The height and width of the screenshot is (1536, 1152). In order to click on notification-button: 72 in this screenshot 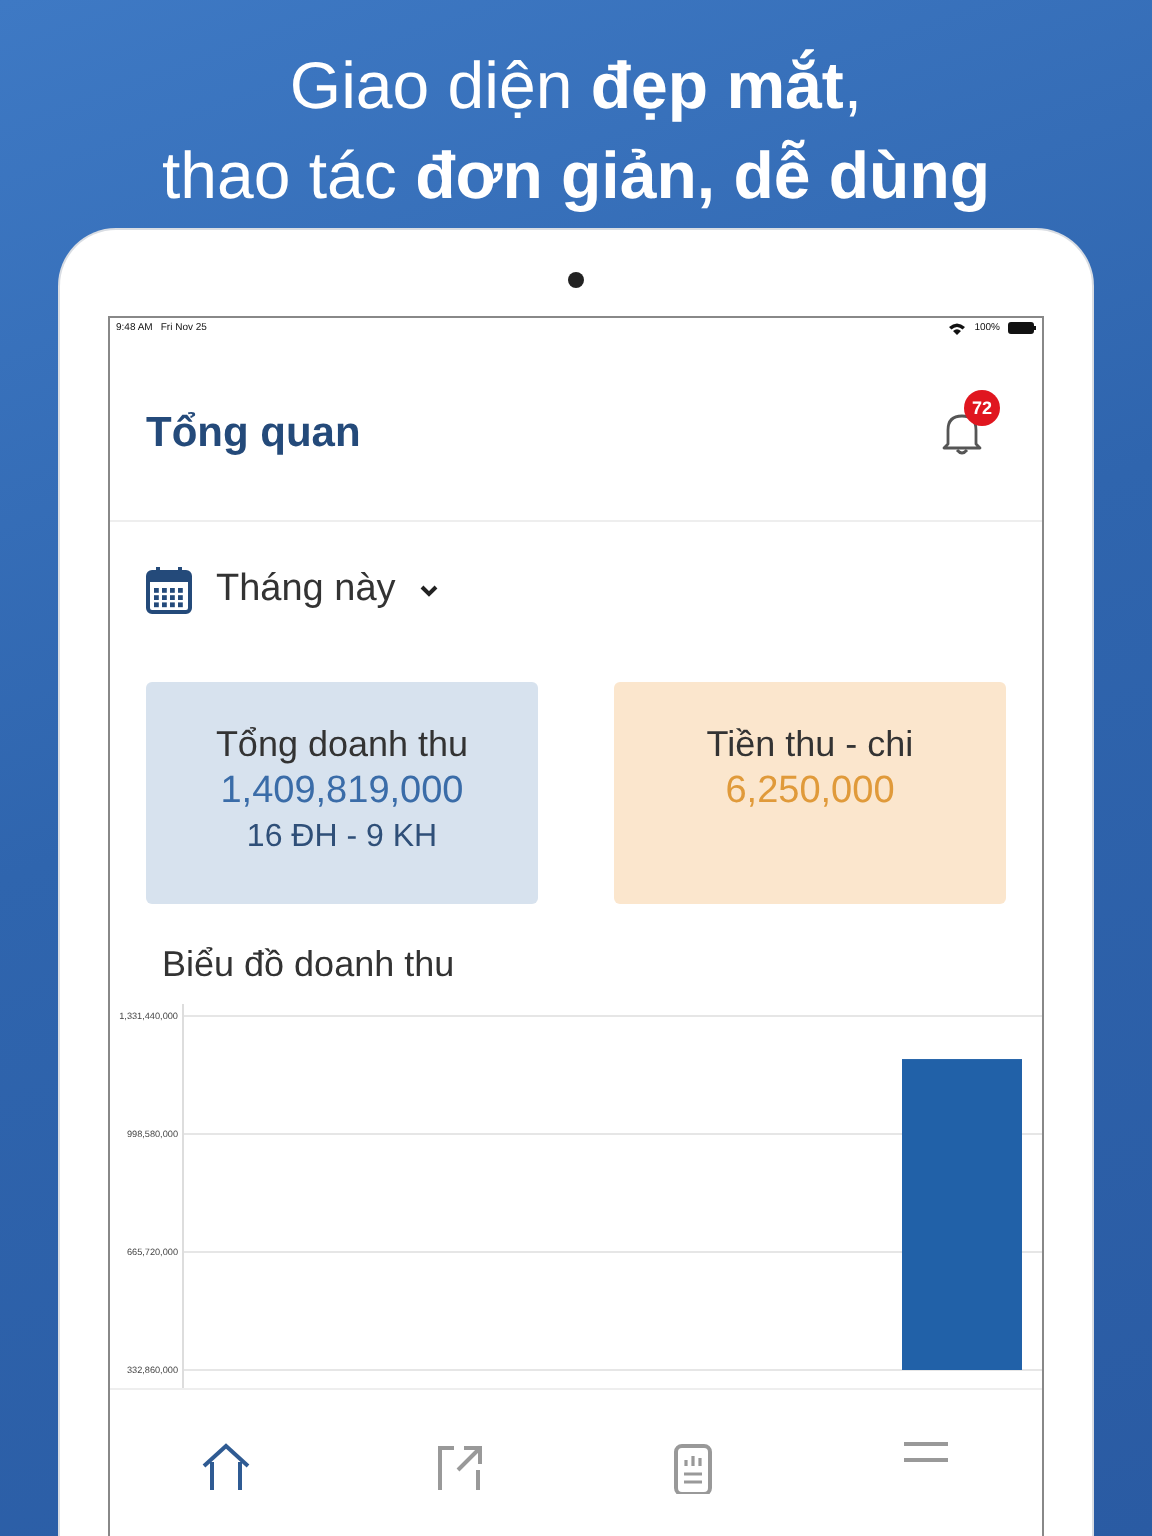, I will do `click(970, 423)`.